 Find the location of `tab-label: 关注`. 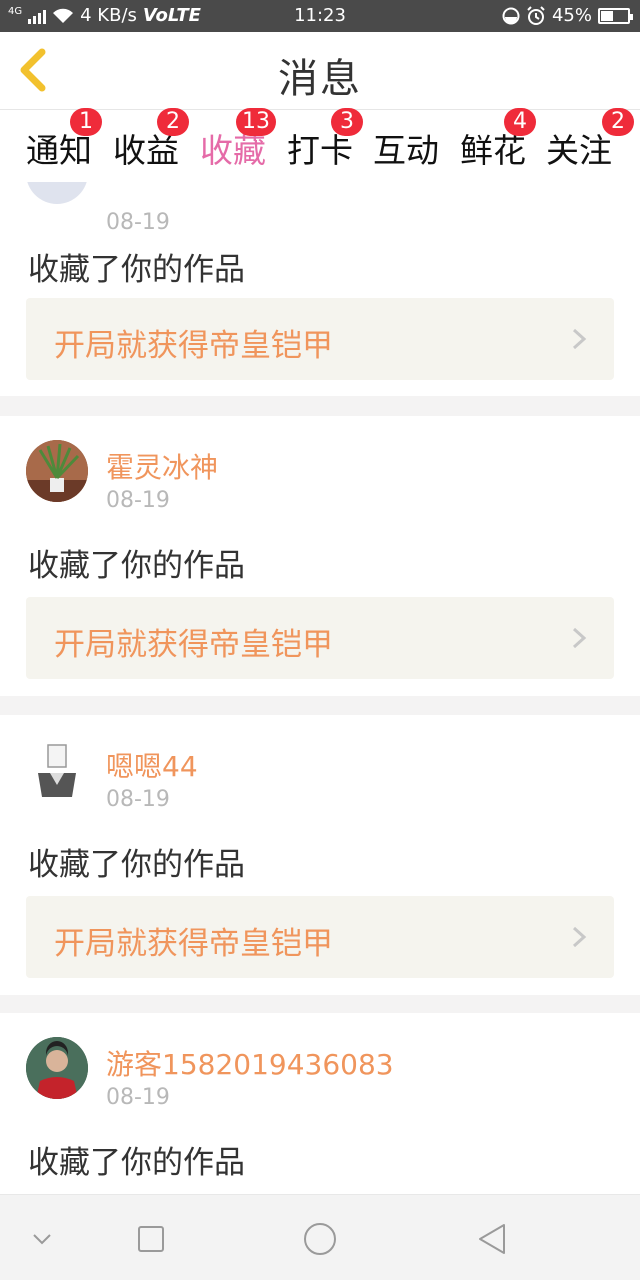

tab-label: 关注 is located at coordinates (579, 150).